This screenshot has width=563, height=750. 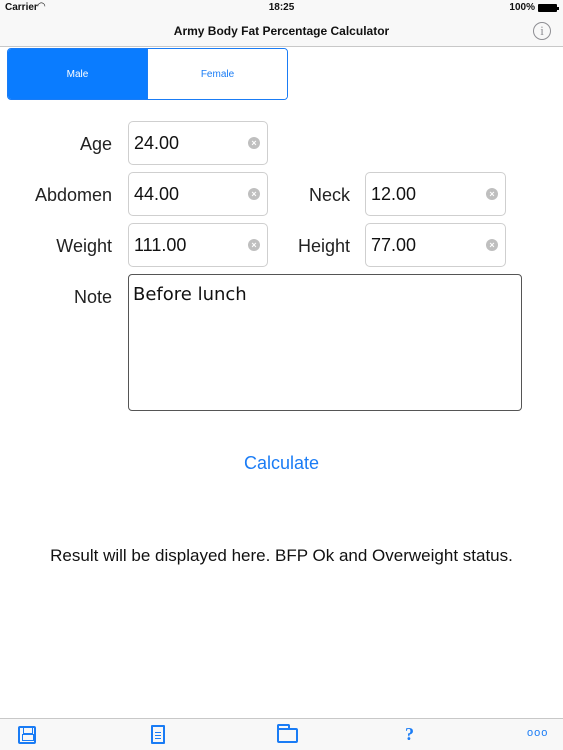 I want to click on page-title: Army Body Fat Percentage Calculator, so click(x=281, y=31).